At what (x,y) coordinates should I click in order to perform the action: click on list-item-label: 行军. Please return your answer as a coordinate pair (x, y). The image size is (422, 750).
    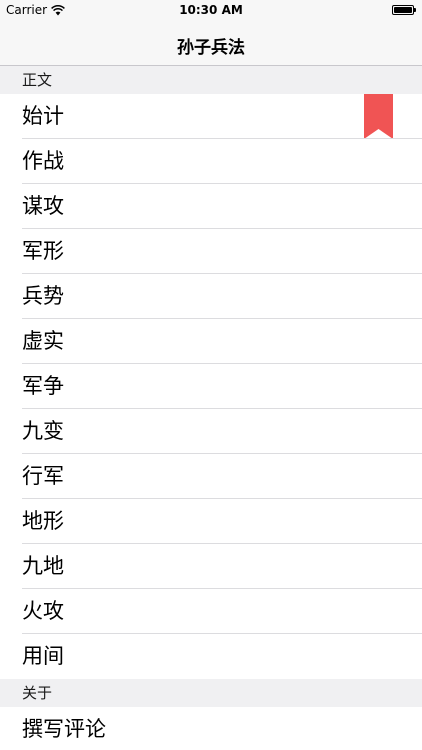
    Looking at the image, I should click on (43, 476).